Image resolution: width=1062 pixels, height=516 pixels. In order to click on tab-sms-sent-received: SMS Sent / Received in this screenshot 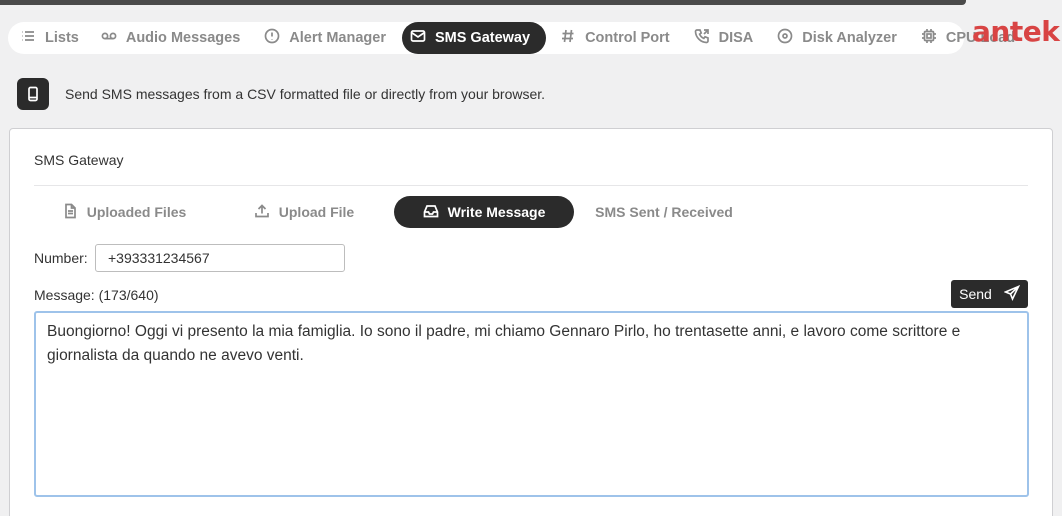, I will do `click(664, 212)`.